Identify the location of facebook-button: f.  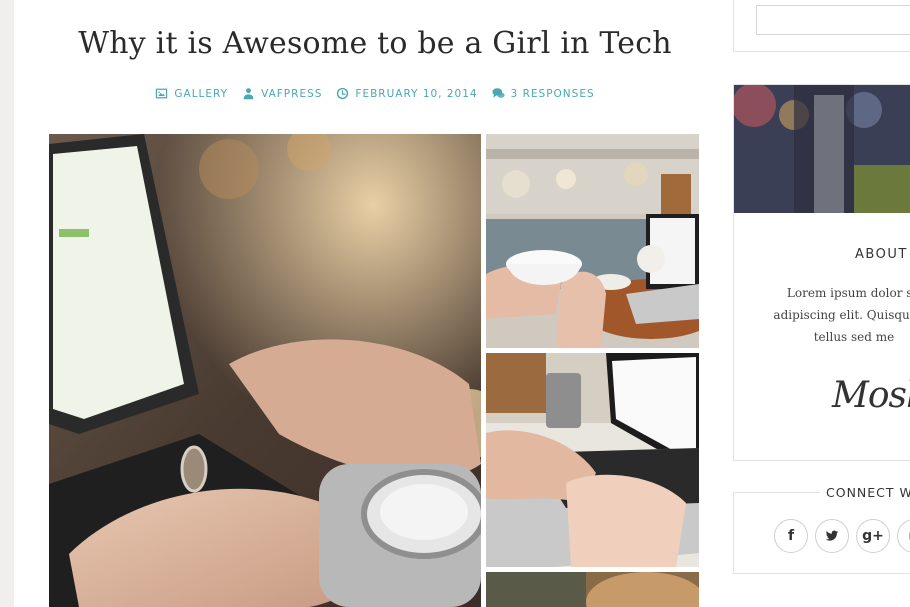
(791, 536).